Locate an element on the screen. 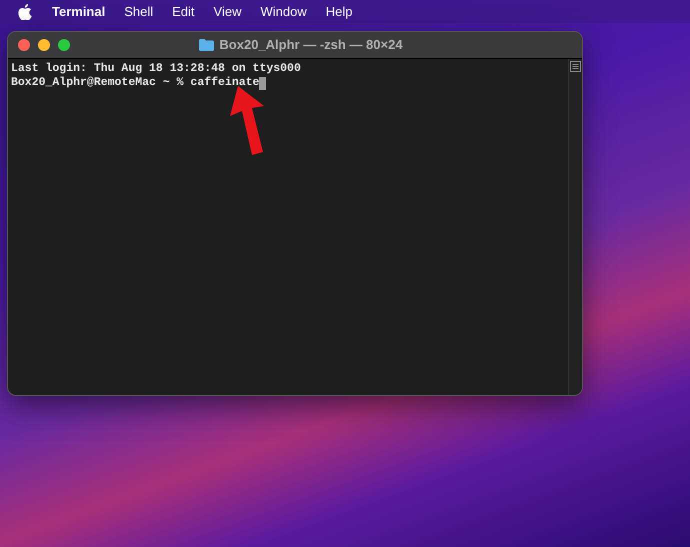 Image resolution: width=690 pixels, height=547 pixels. cursor-icon is located at coordinates (262, 83).